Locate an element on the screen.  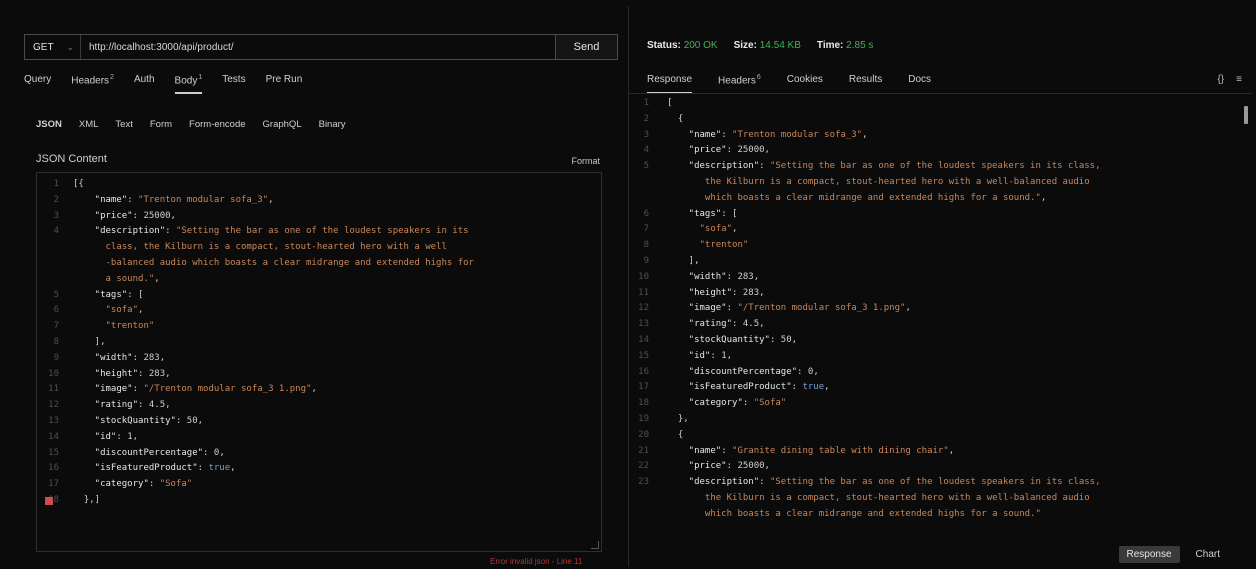
code-token: "trenton" is located at coordinates (708, 245).